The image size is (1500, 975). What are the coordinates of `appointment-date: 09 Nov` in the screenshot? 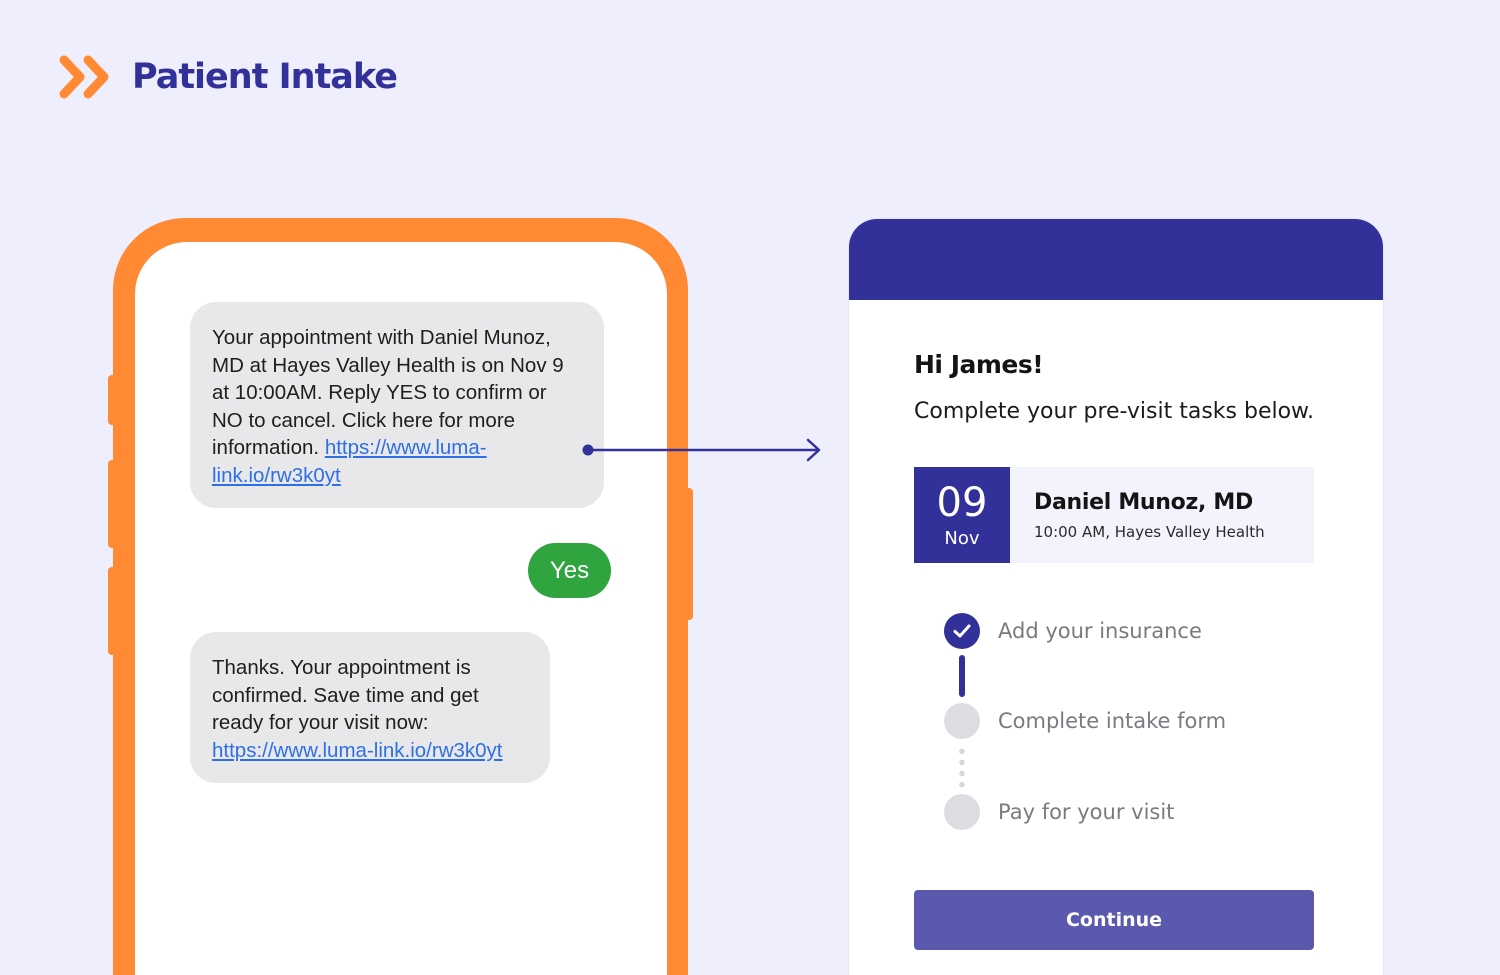 It's located at (962, 515).